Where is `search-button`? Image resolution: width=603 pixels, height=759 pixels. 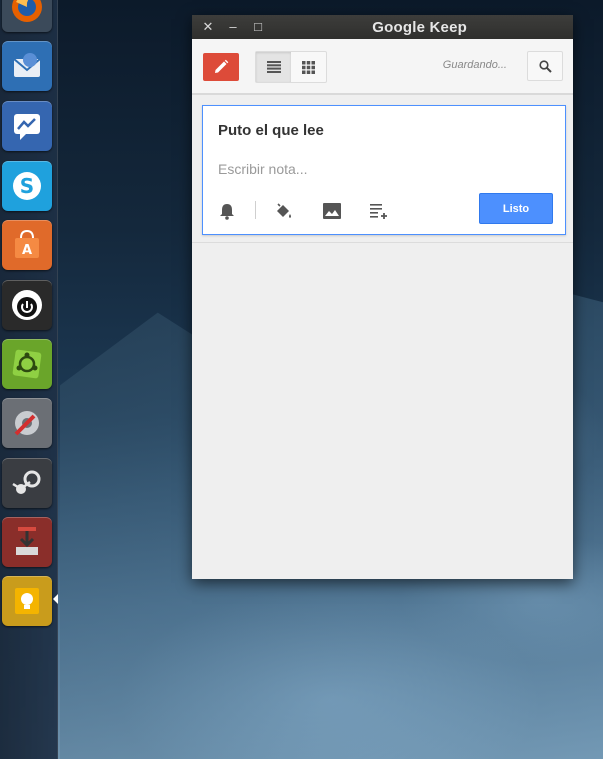
search-button is located at coordinates (545, 66).